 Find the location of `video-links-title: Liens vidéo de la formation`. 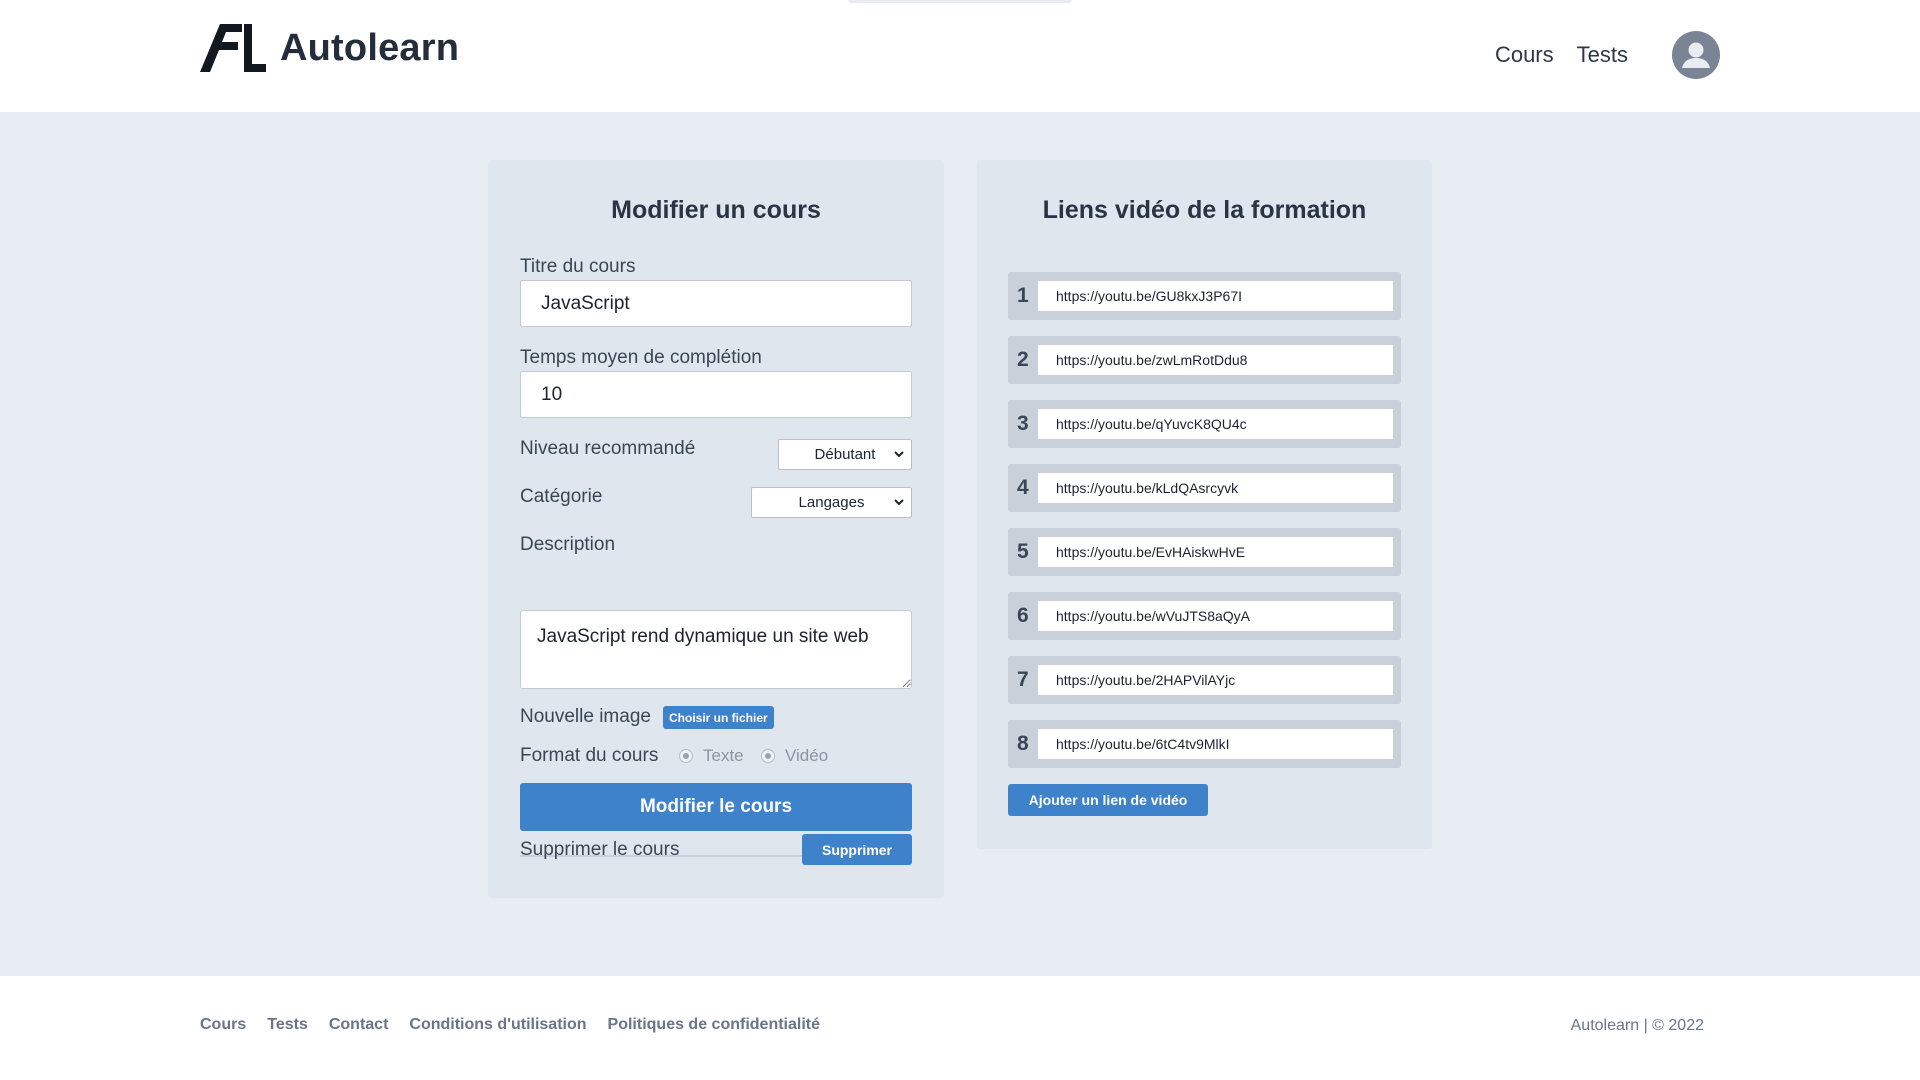

video-links-title: Liens vidéo de la formation is located at coordinates (1204, 210).